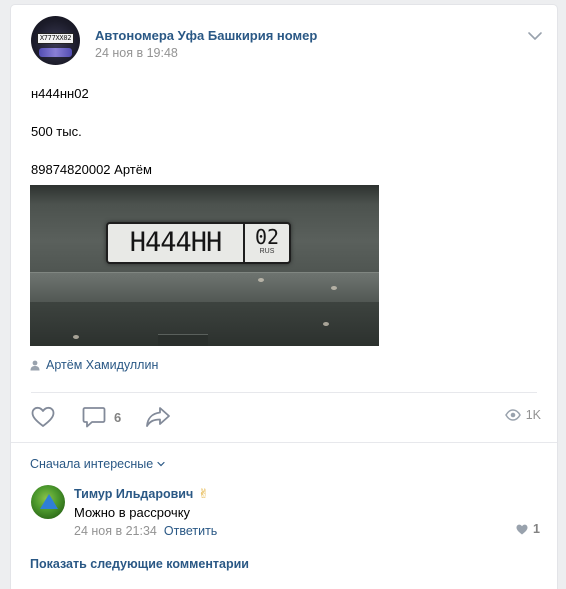 The image size is (566, 589). I want to click on comment-date: 24 ноя в 21:34, so click(115, 531).